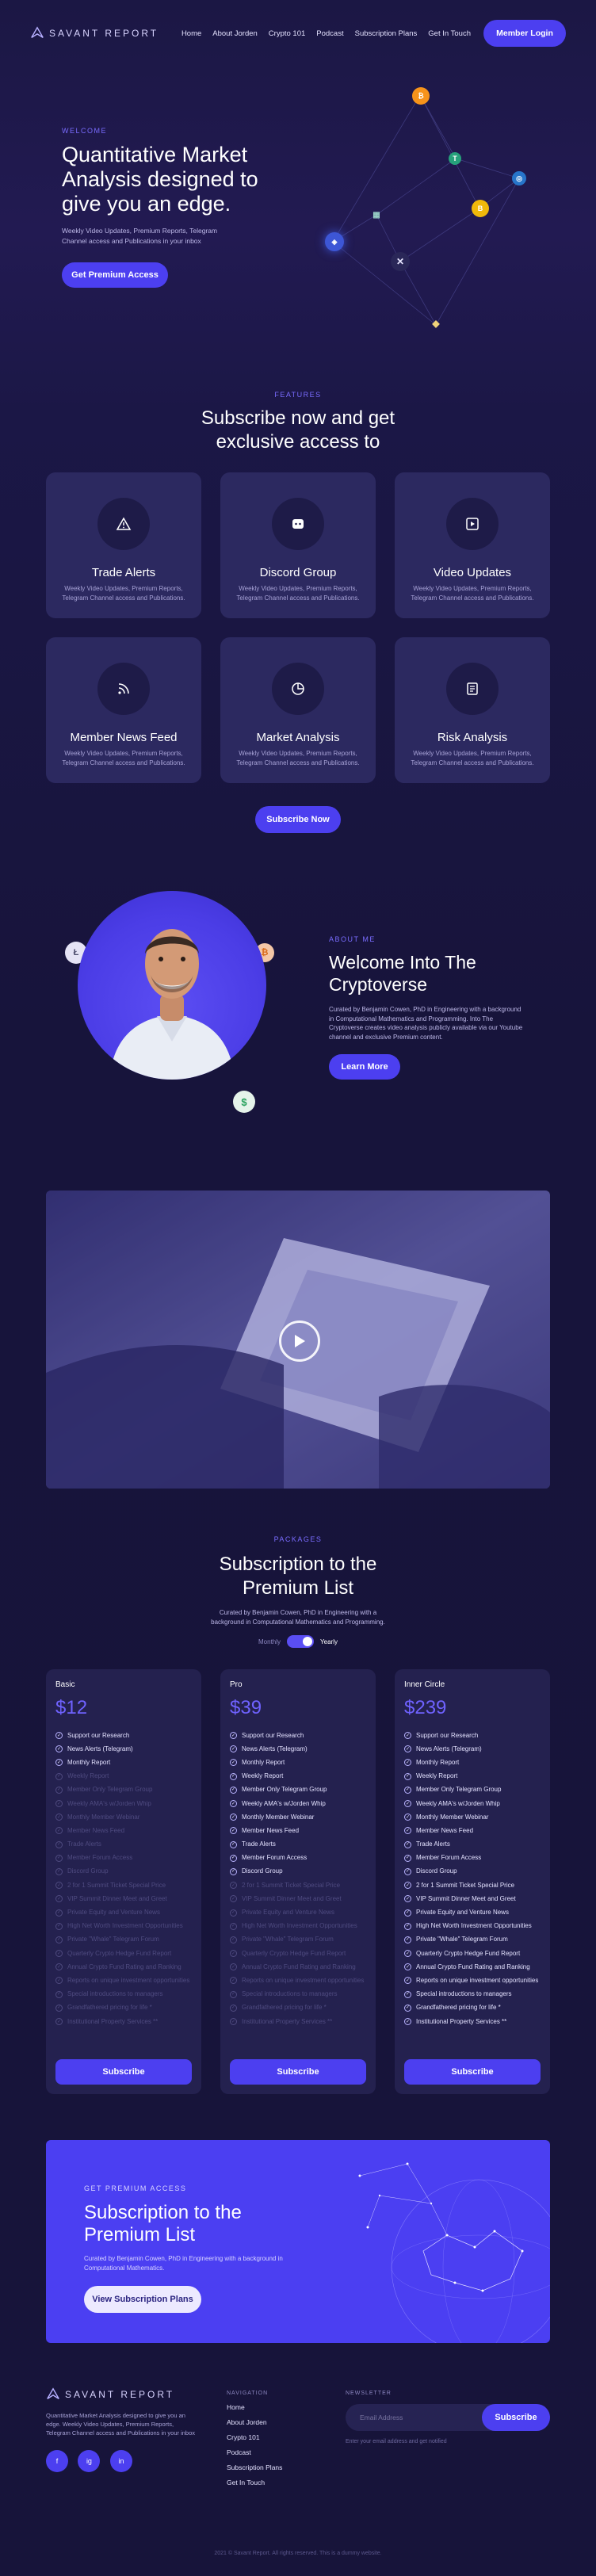 The image size is (596, 2576). I want to click on subscribe-inner-circle-button: Subscribe, so click(472, 2072).